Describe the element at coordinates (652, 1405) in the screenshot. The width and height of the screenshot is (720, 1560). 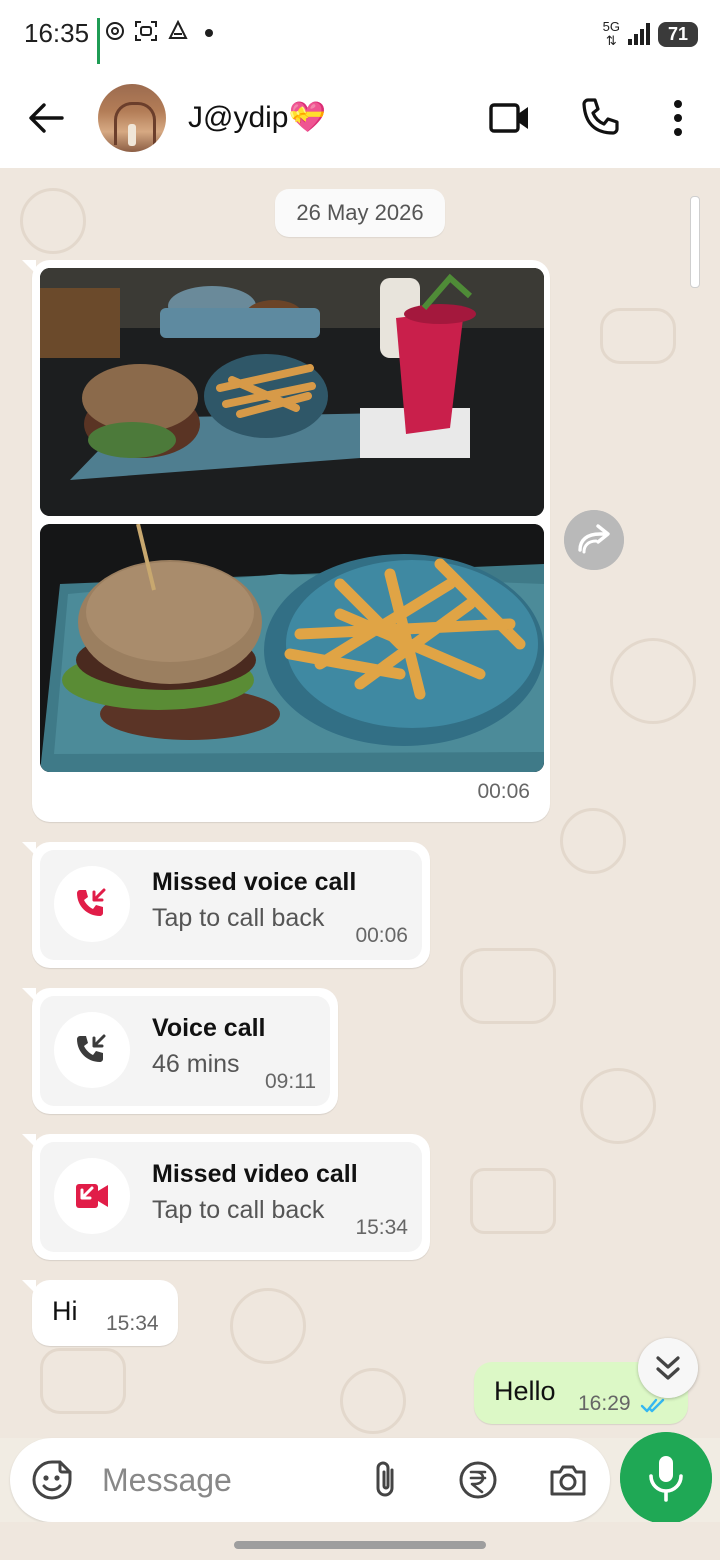
I see `read-ticks-icon` at that location.